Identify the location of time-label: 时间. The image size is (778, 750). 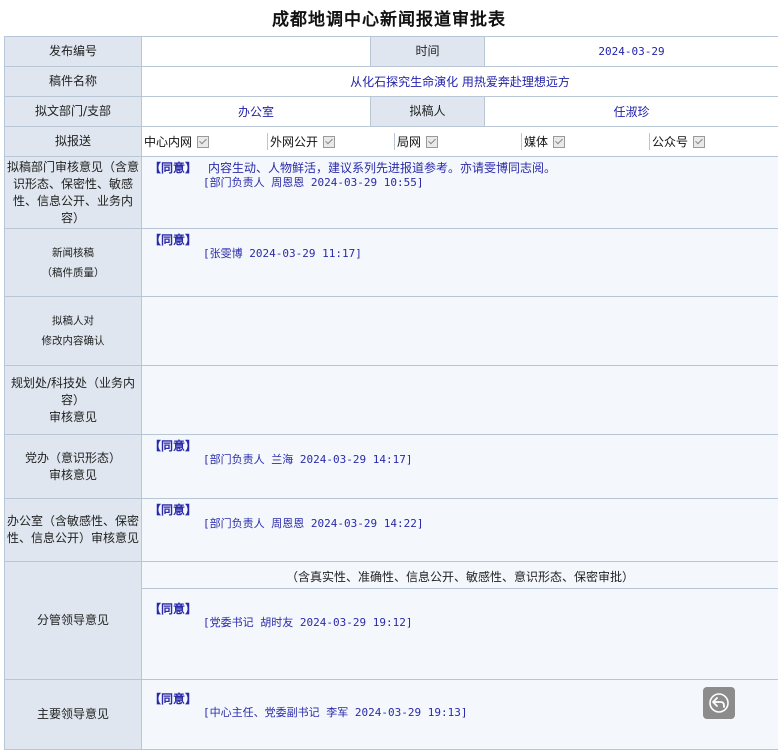
(428, 52).